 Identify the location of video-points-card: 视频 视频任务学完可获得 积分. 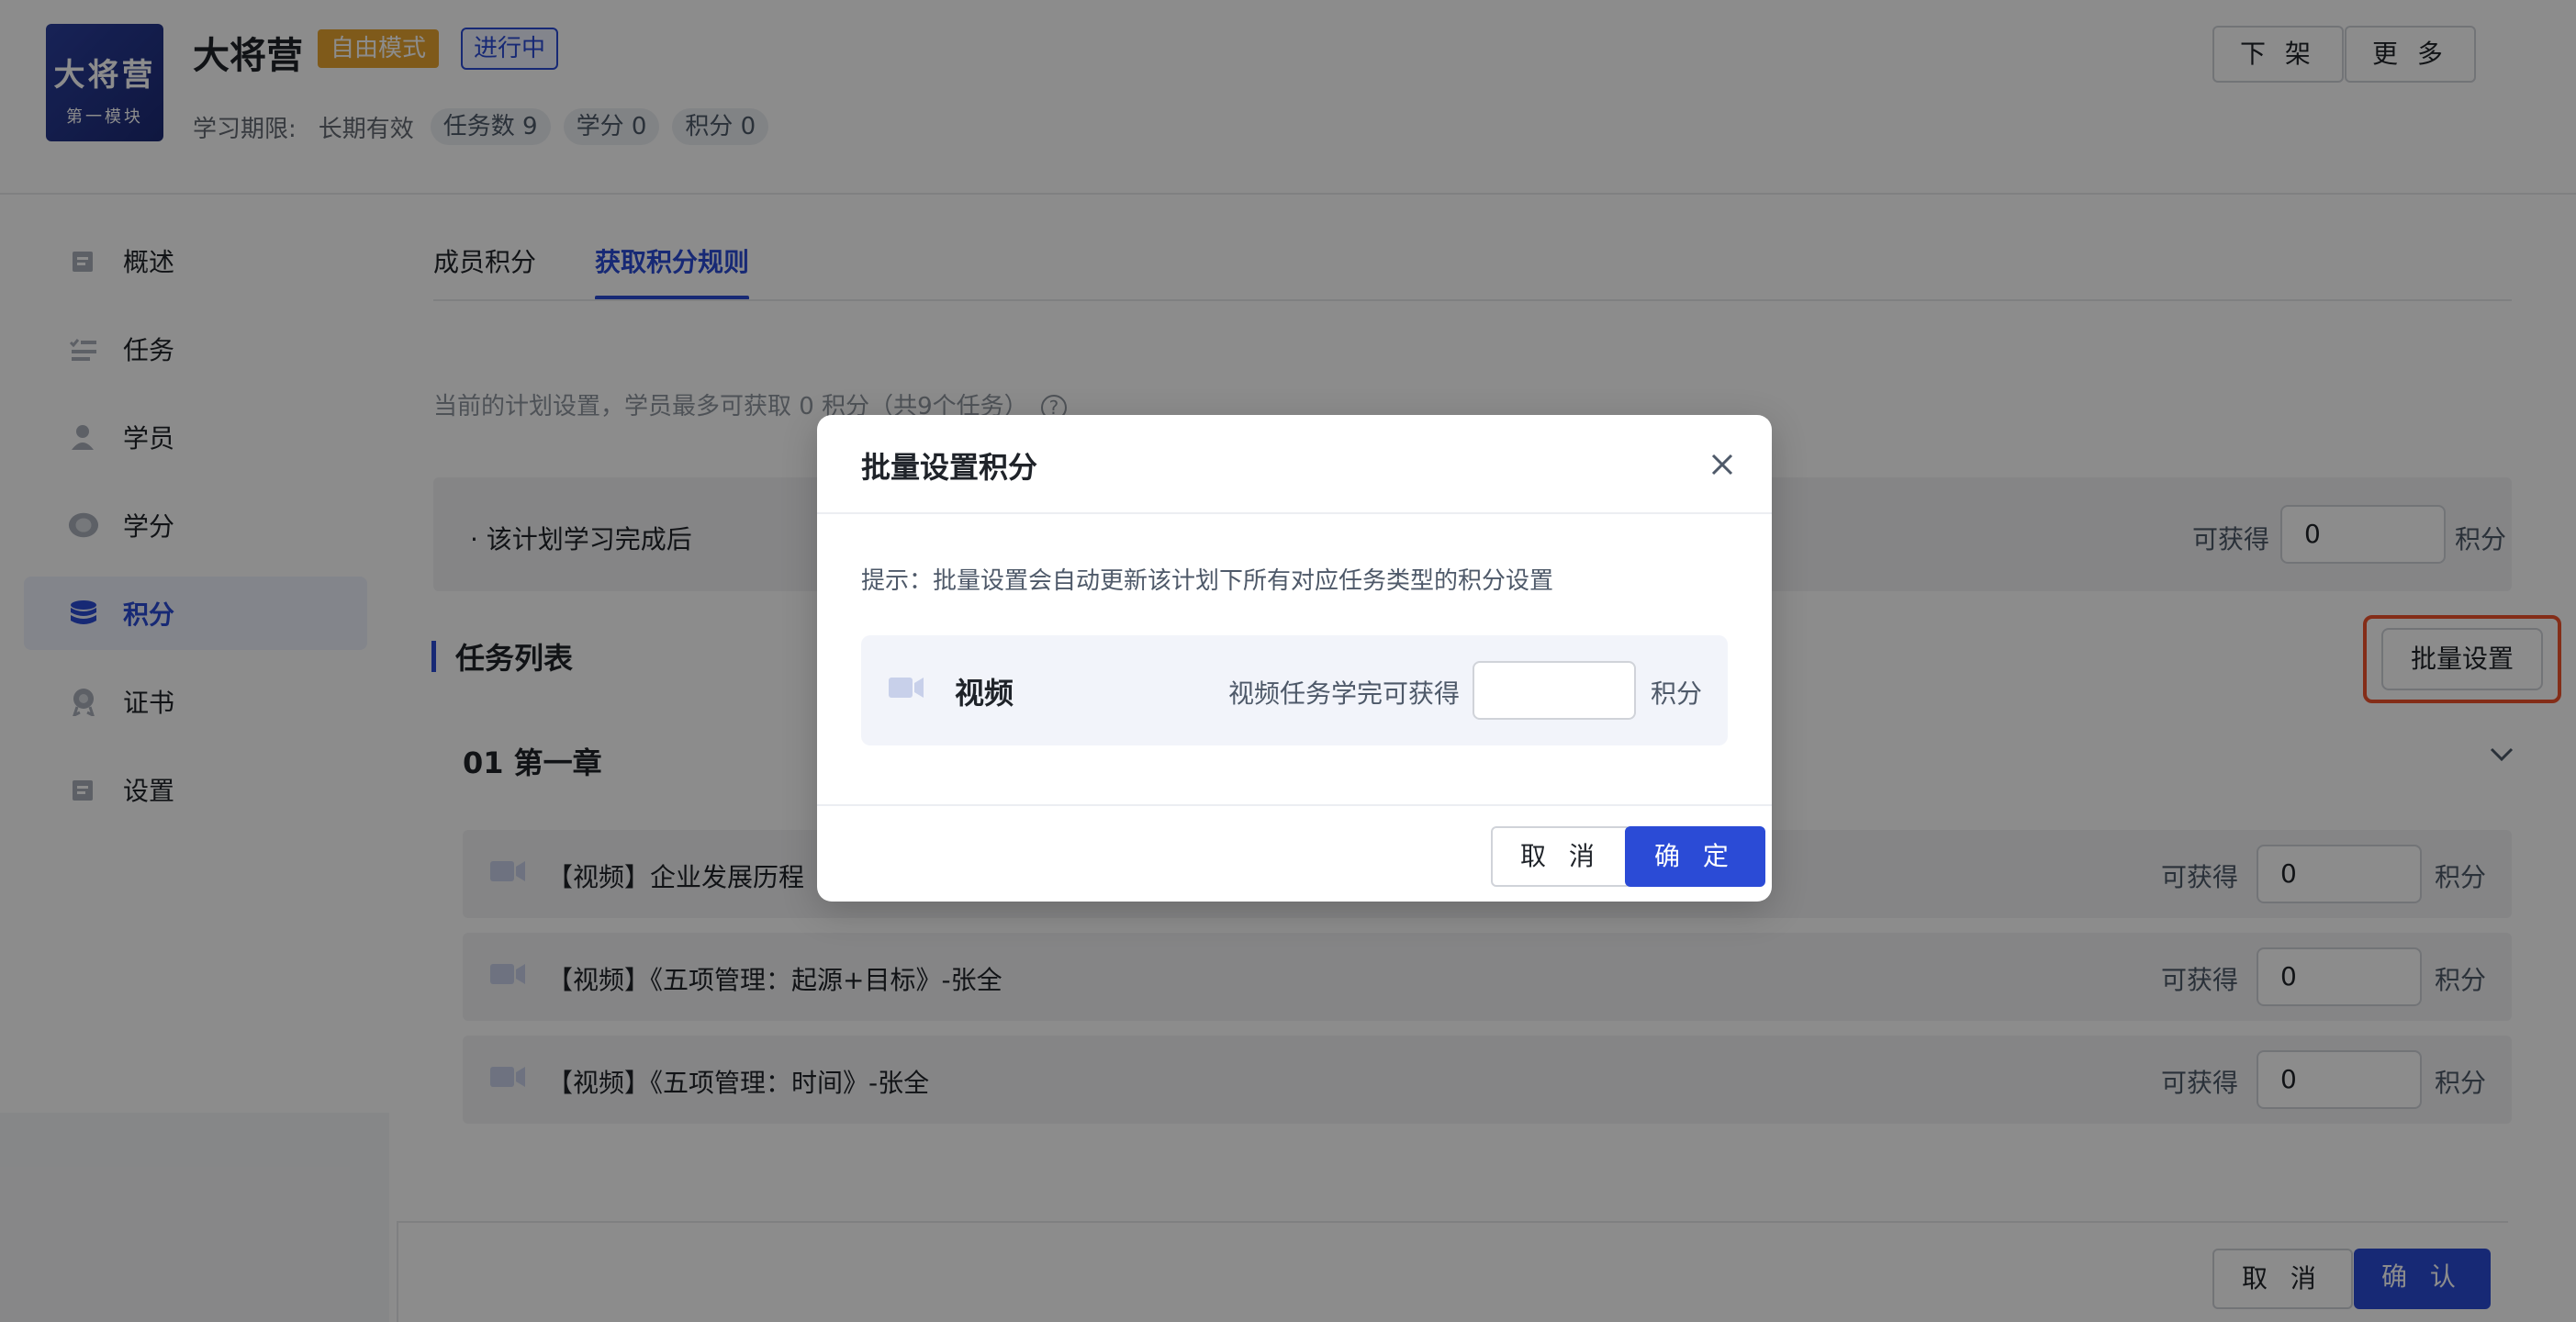
(1294, 690).